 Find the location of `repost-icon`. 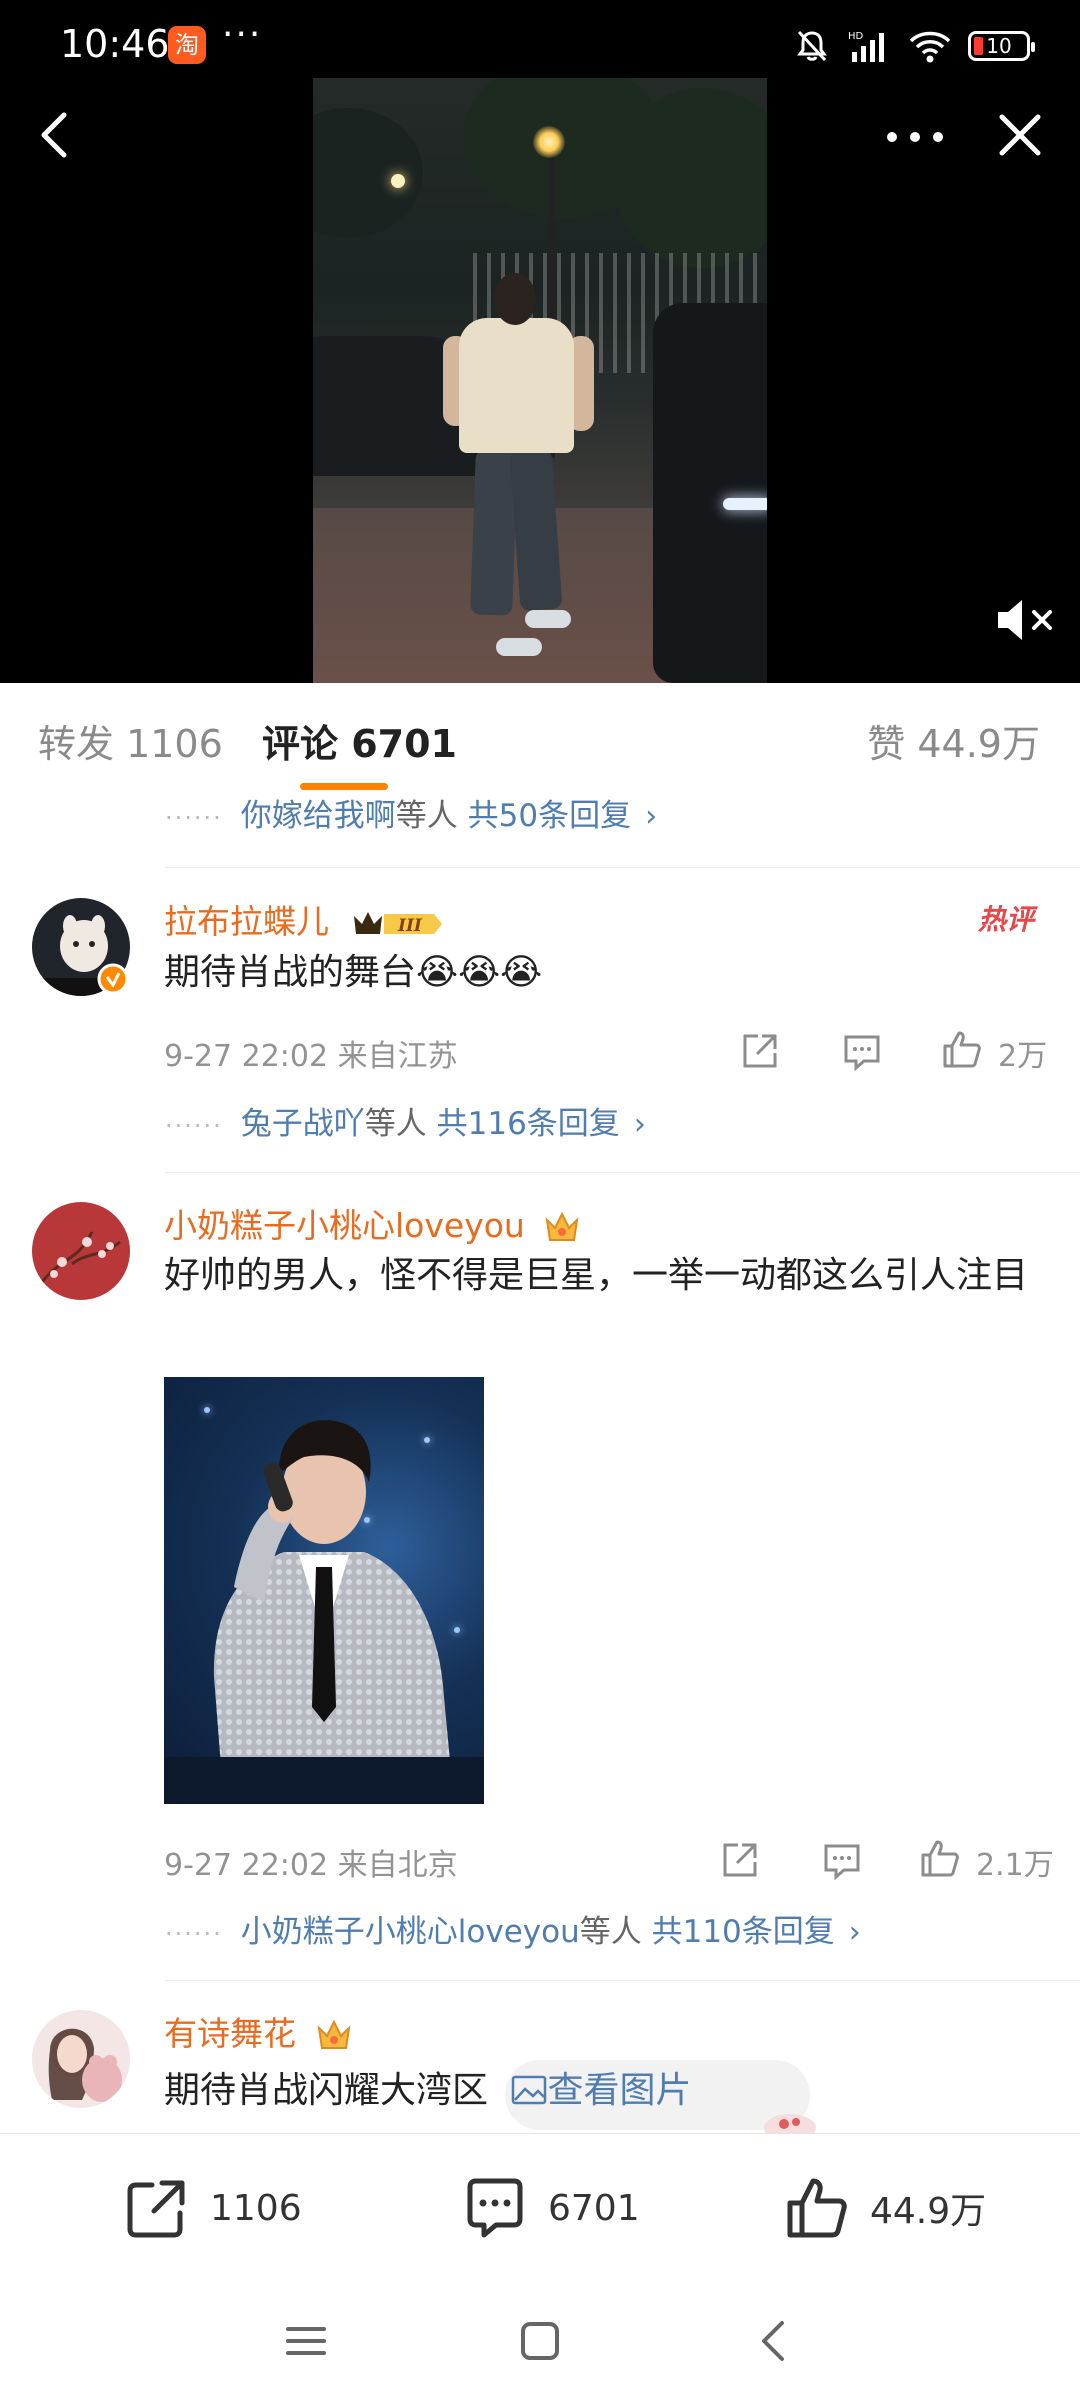

repost-icon is located at coordinates (156, 2209).